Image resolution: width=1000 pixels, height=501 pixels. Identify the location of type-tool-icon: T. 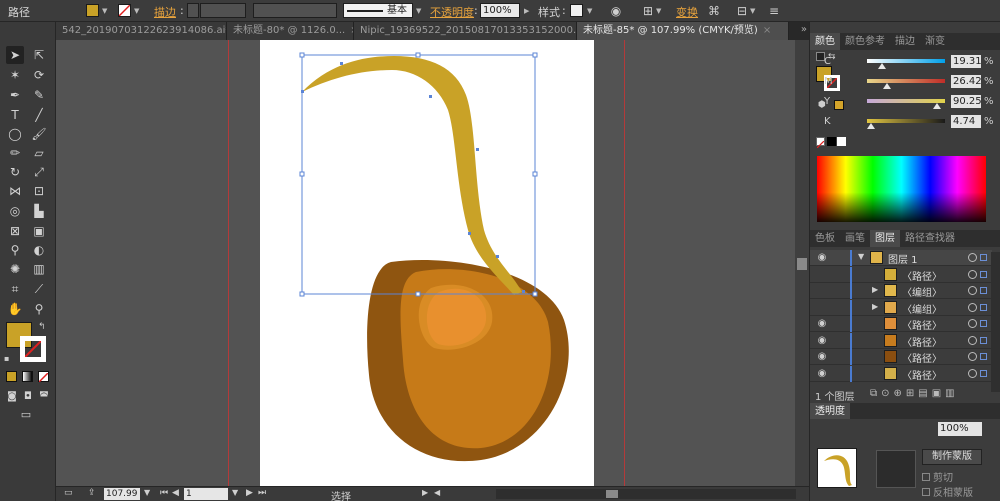
(15, 115).